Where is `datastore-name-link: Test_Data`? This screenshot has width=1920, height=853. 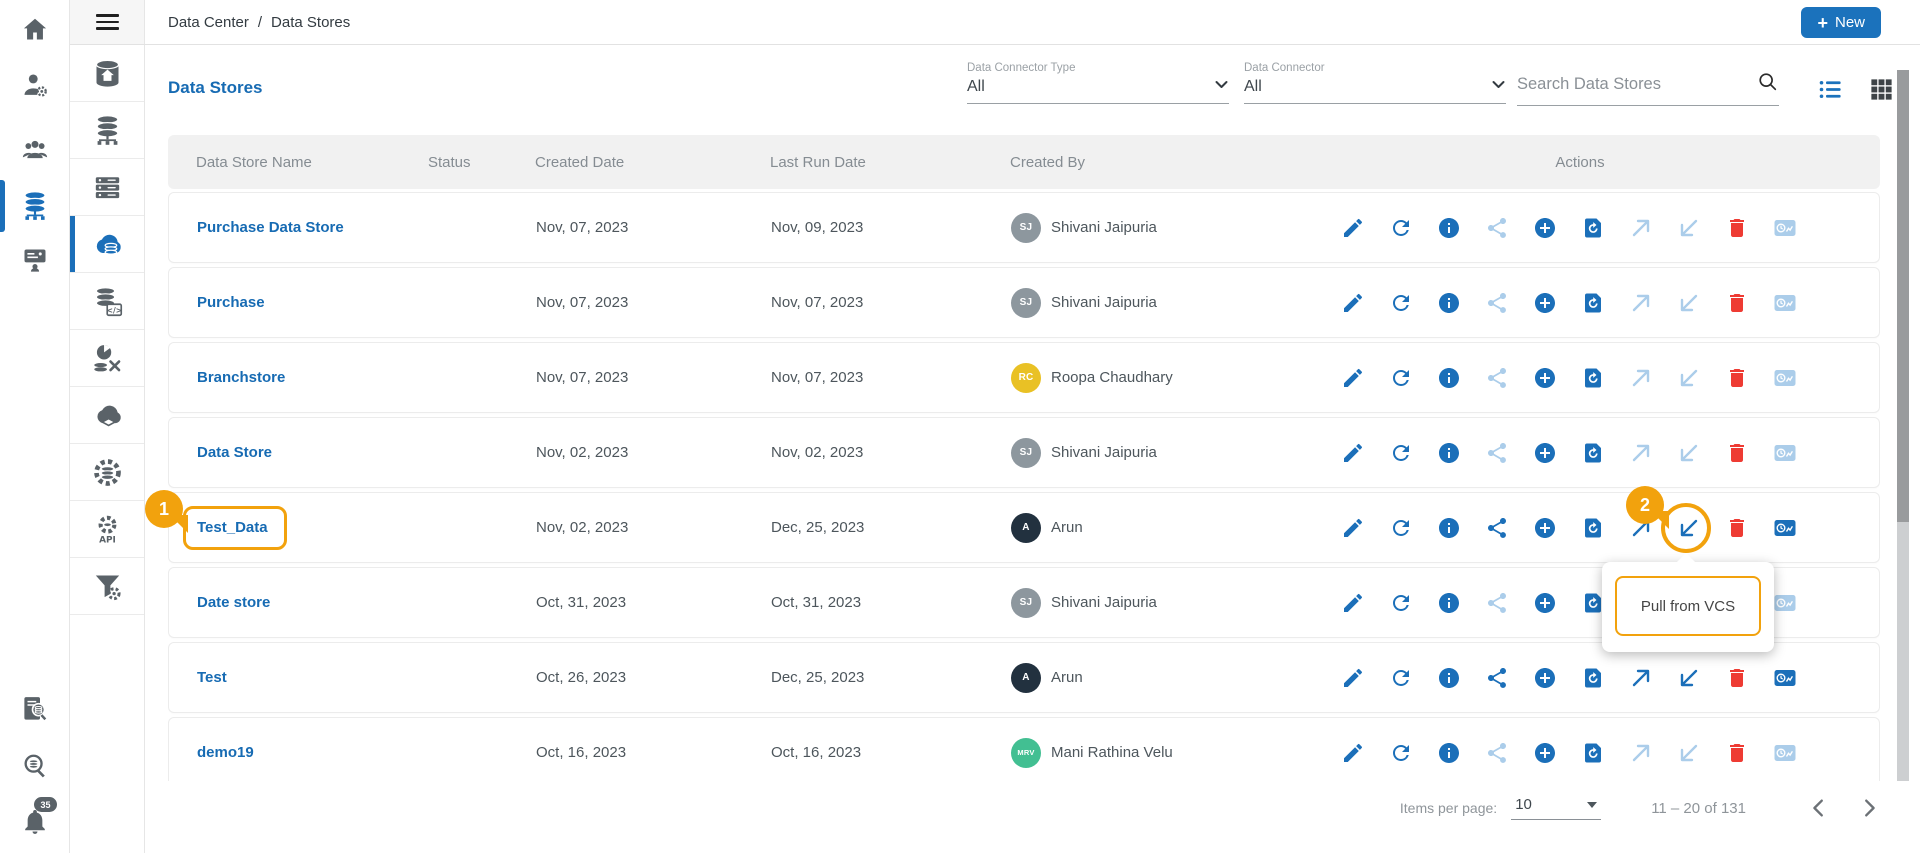
datastore-name-link: Test_Data is located at coordinates (313, 527).